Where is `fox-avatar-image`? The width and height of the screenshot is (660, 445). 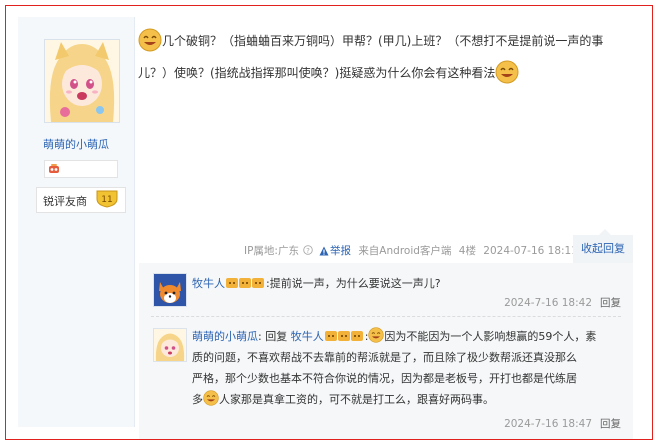 fox-avatar-image is located at coordinates (170, 290).